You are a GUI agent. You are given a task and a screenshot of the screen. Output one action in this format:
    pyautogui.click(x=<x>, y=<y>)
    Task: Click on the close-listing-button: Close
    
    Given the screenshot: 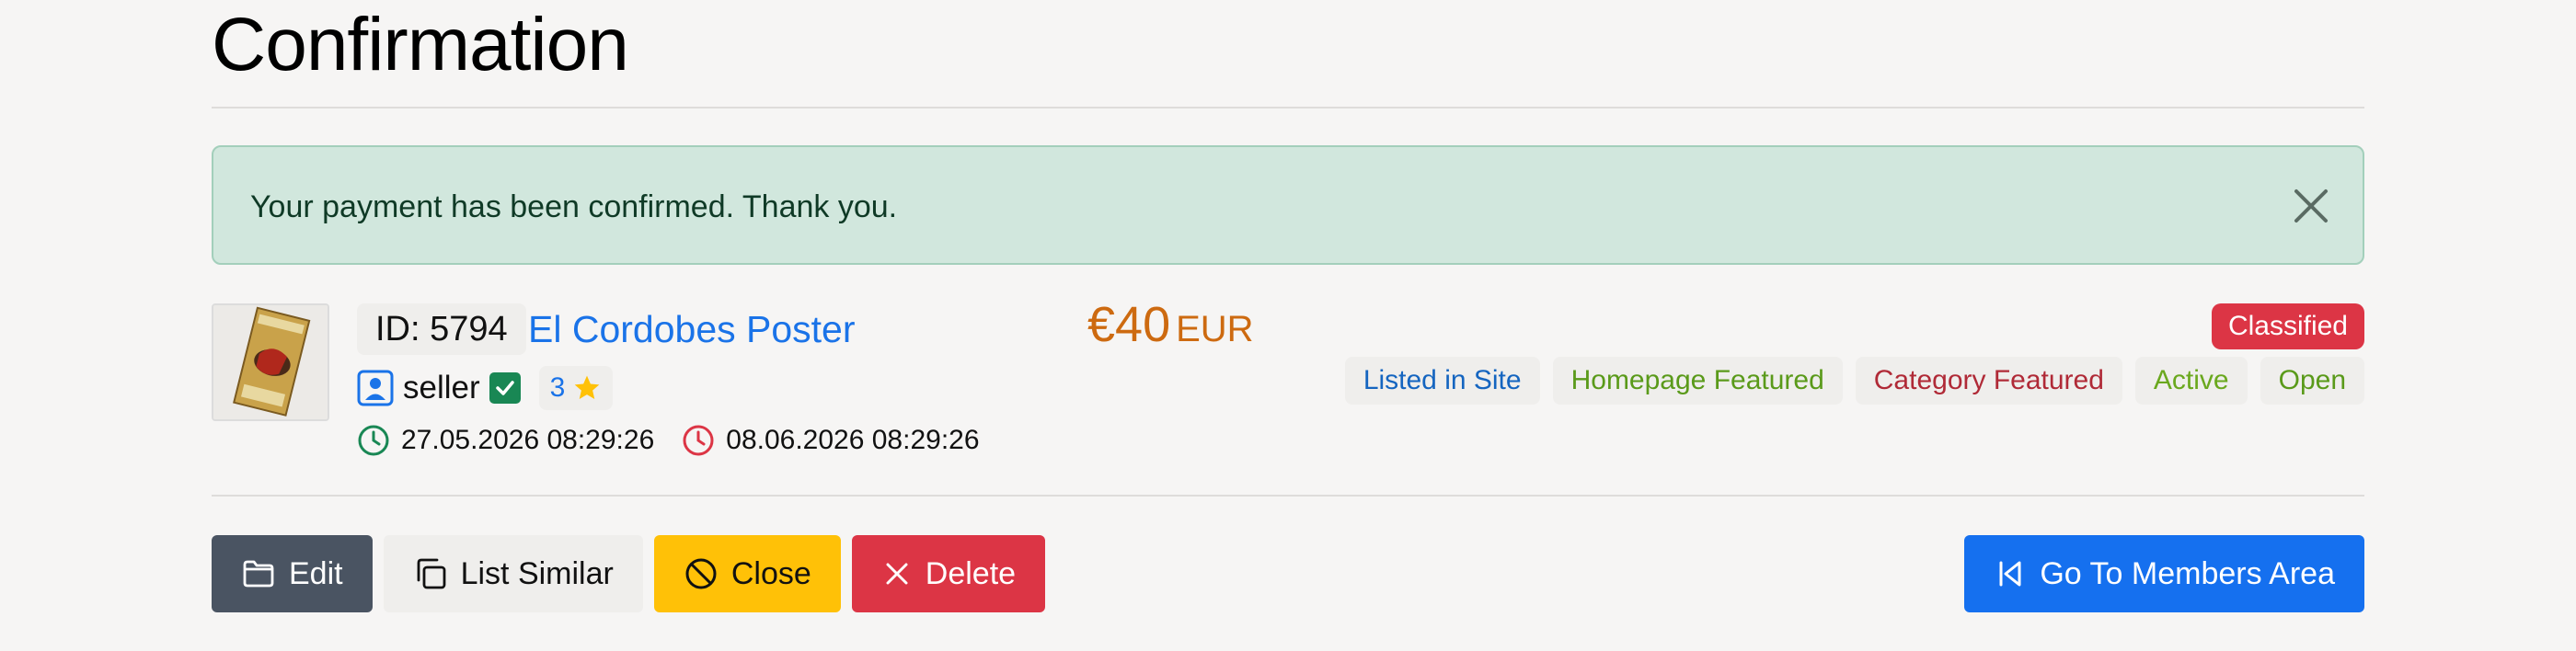 What is the action you would take?
    pyautogui.click(x=747, y=573)
    